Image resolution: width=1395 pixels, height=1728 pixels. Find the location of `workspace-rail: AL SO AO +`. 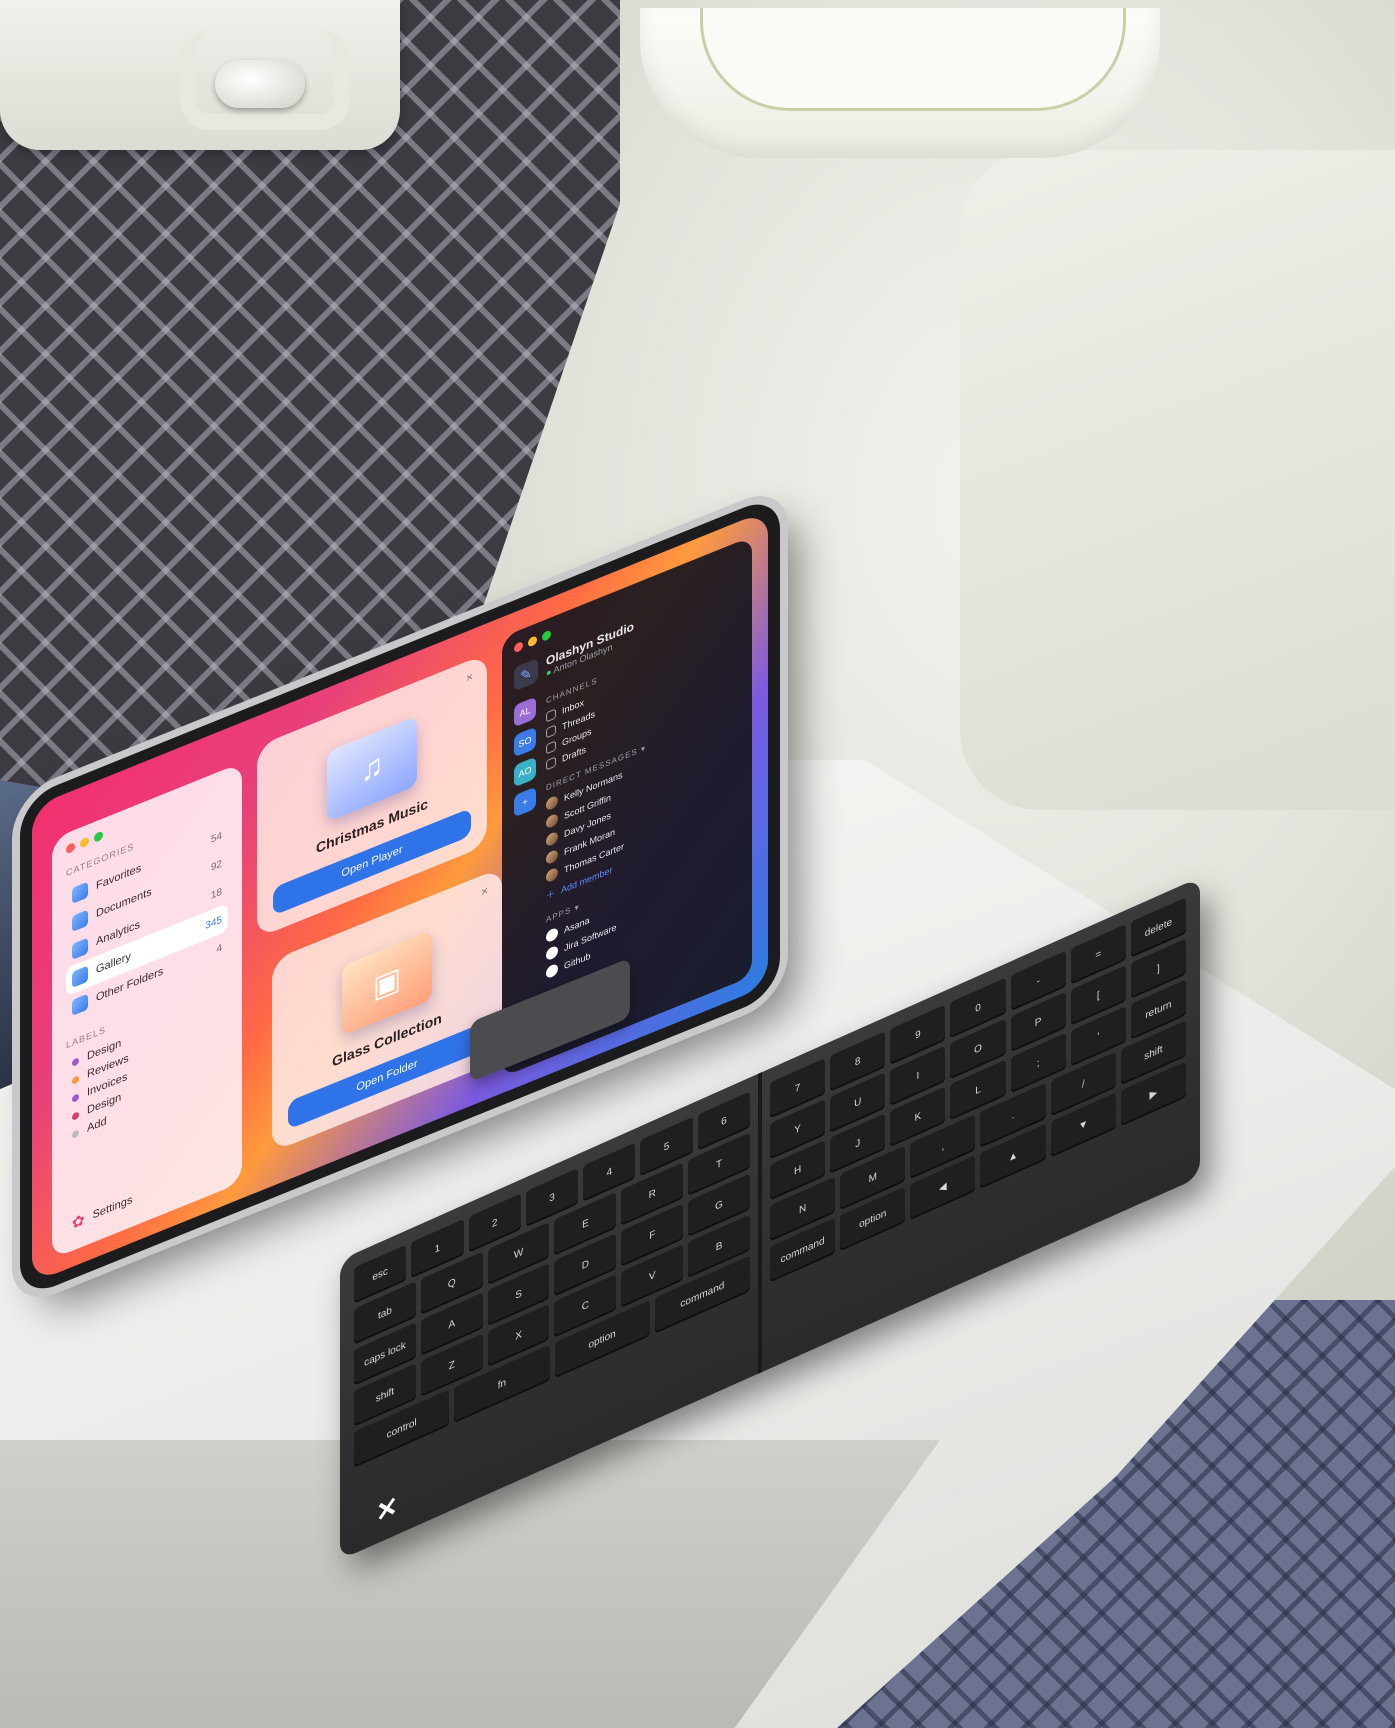

workspace-rail: AL SO AO + is located at coordinates (525, 846).